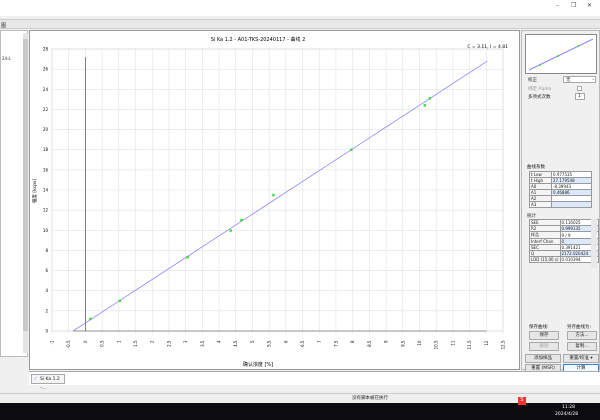 This screenshot has height=420, width=600. Describe the element at coordinates (46, 69) in the screenshot. I see `y-tick-label: 26` at that location.